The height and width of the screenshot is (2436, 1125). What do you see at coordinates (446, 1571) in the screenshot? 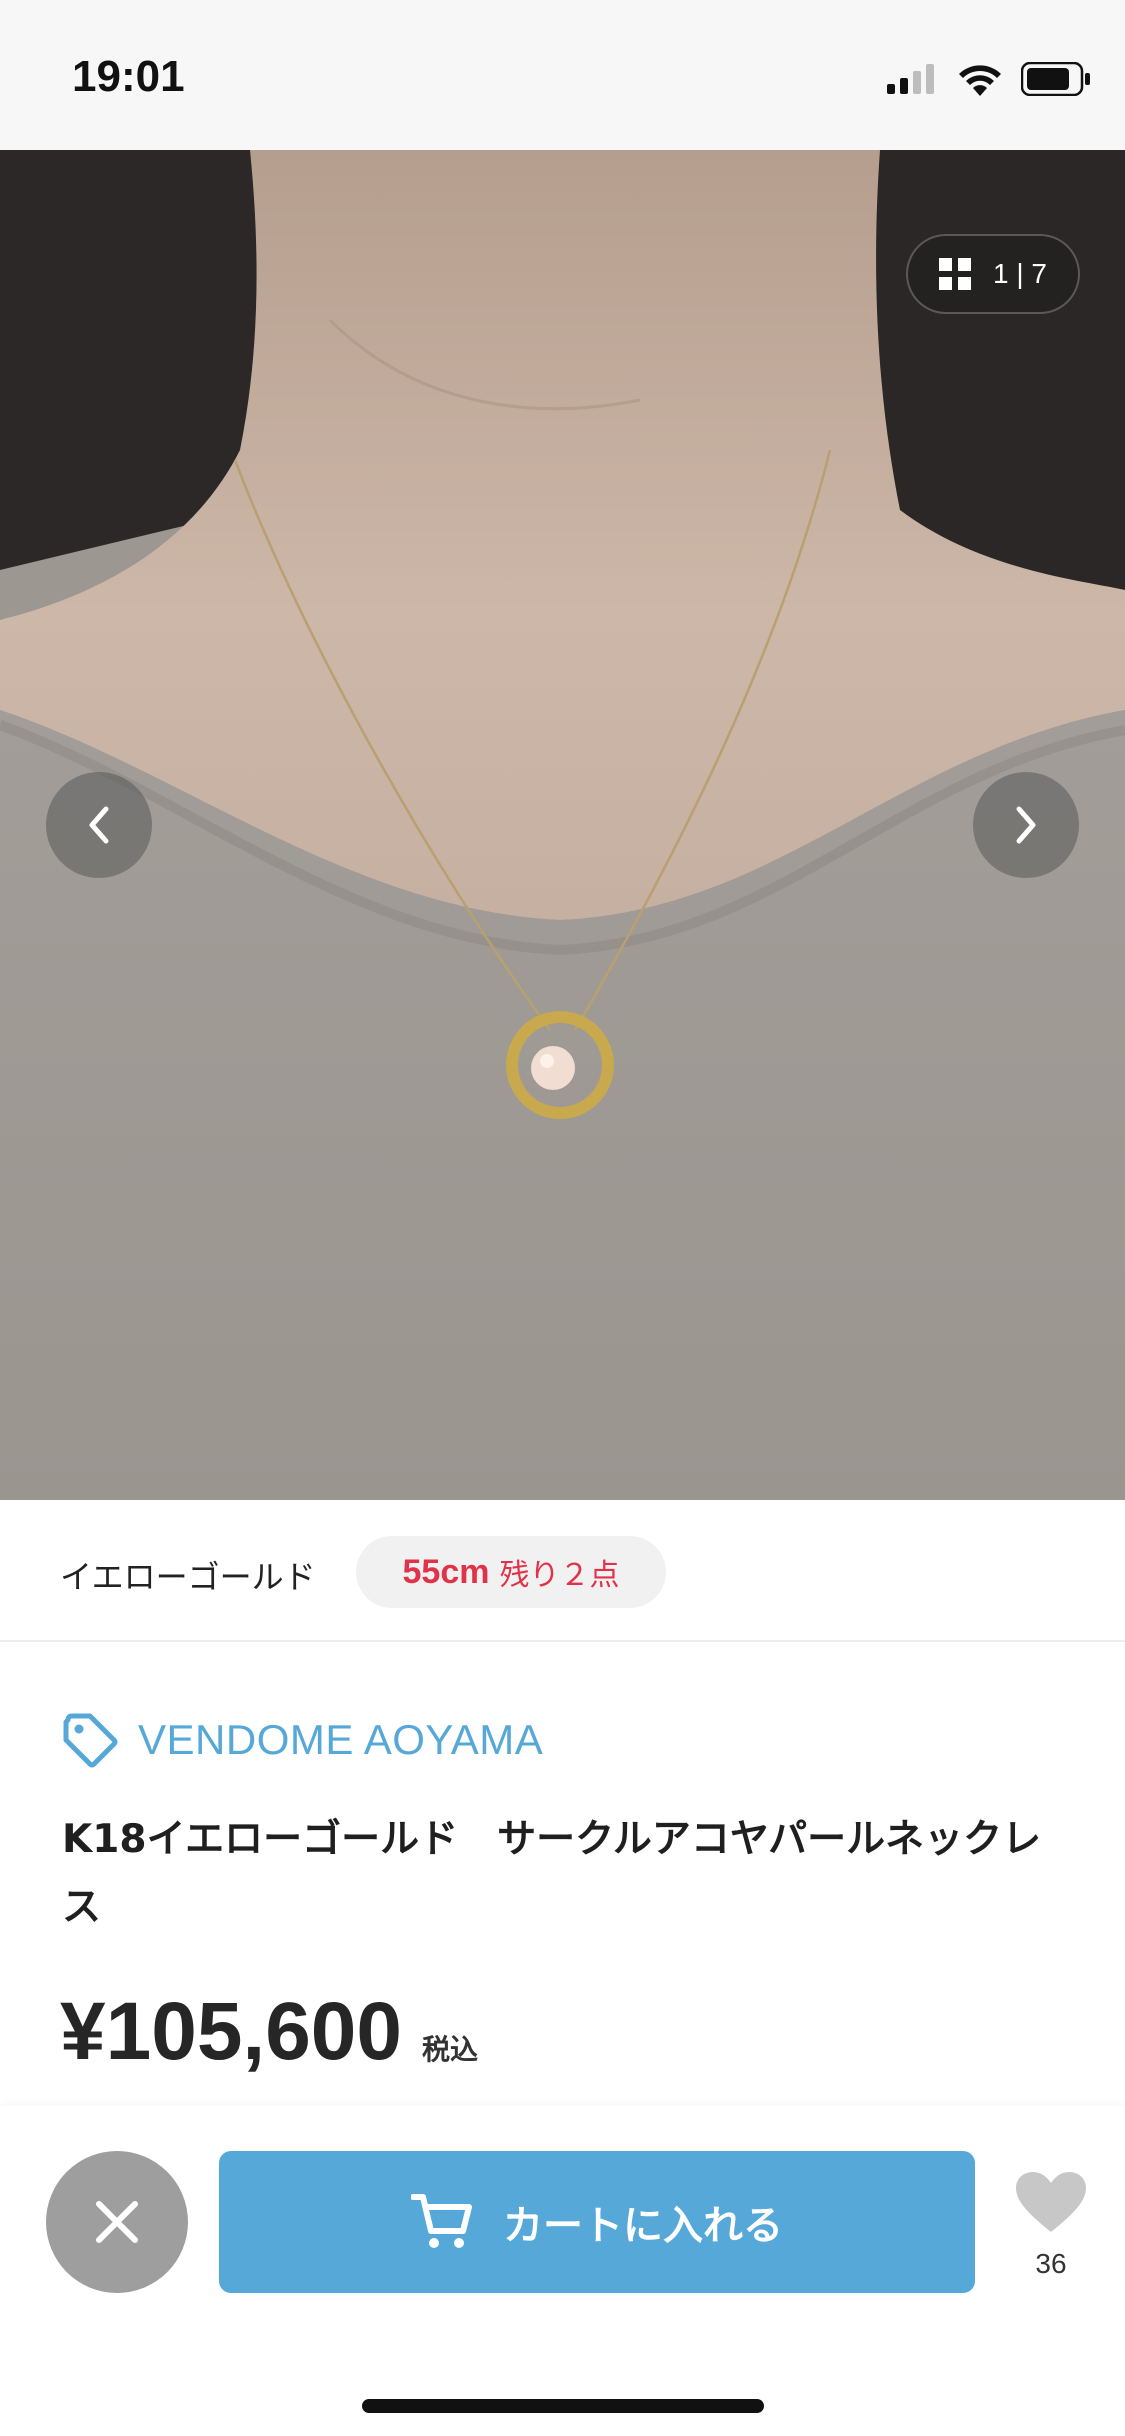
I see `size-label: 55cm` at bounding box center [446, 1571].